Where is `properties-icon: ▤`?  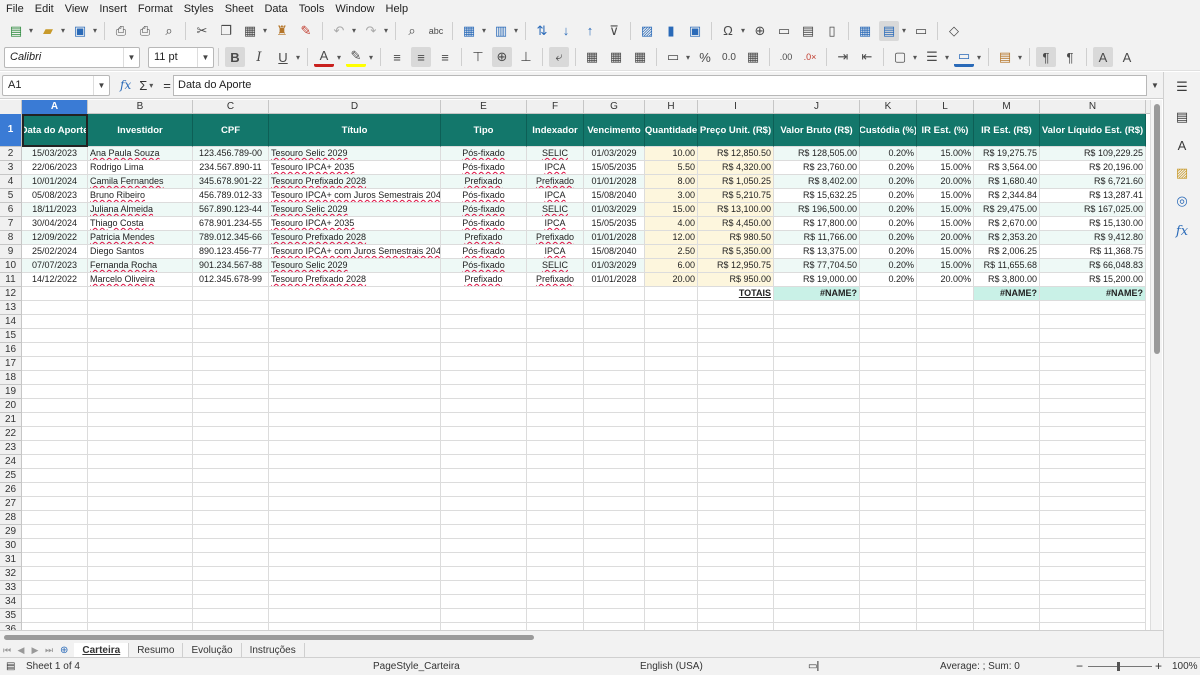 properties-icon: ▤ is located at coordinates (1182, 117).